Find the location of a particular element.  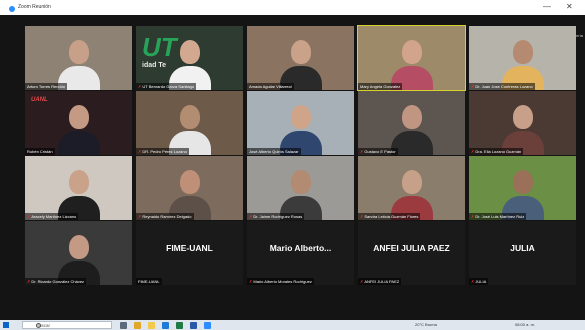

word-icon is located at coordinates (193, 325).